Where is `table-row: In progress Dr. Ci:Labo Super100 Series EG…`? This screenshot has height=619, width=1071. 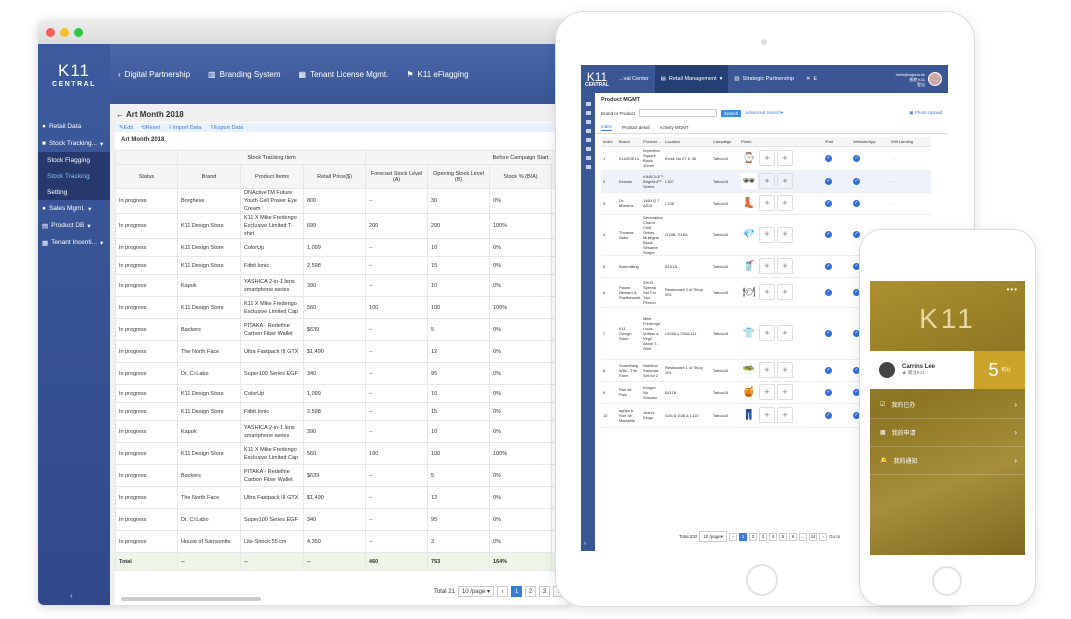 table-row: In progress Dr. Ci:Labo Super100 Series EG… is located at coordinates (339, 519).